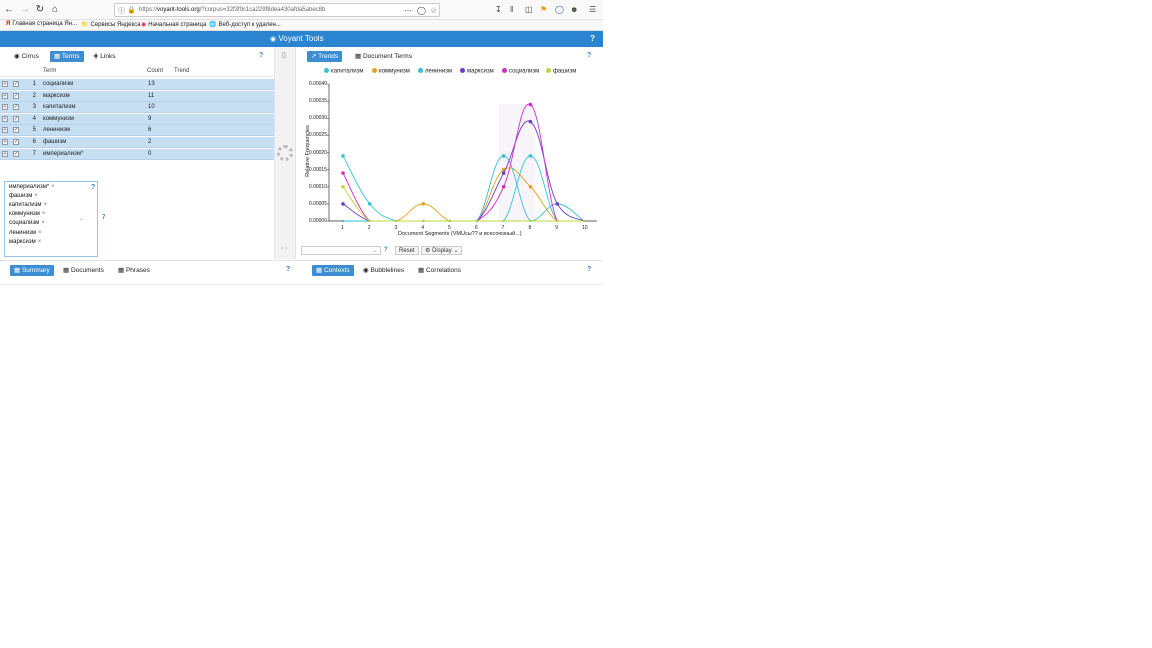 The image size is (1152, 648). What do you see at coordinates (556, 228) in the screenshot?
I see `x-tick-label: 9` at bounding box center [556, 228].